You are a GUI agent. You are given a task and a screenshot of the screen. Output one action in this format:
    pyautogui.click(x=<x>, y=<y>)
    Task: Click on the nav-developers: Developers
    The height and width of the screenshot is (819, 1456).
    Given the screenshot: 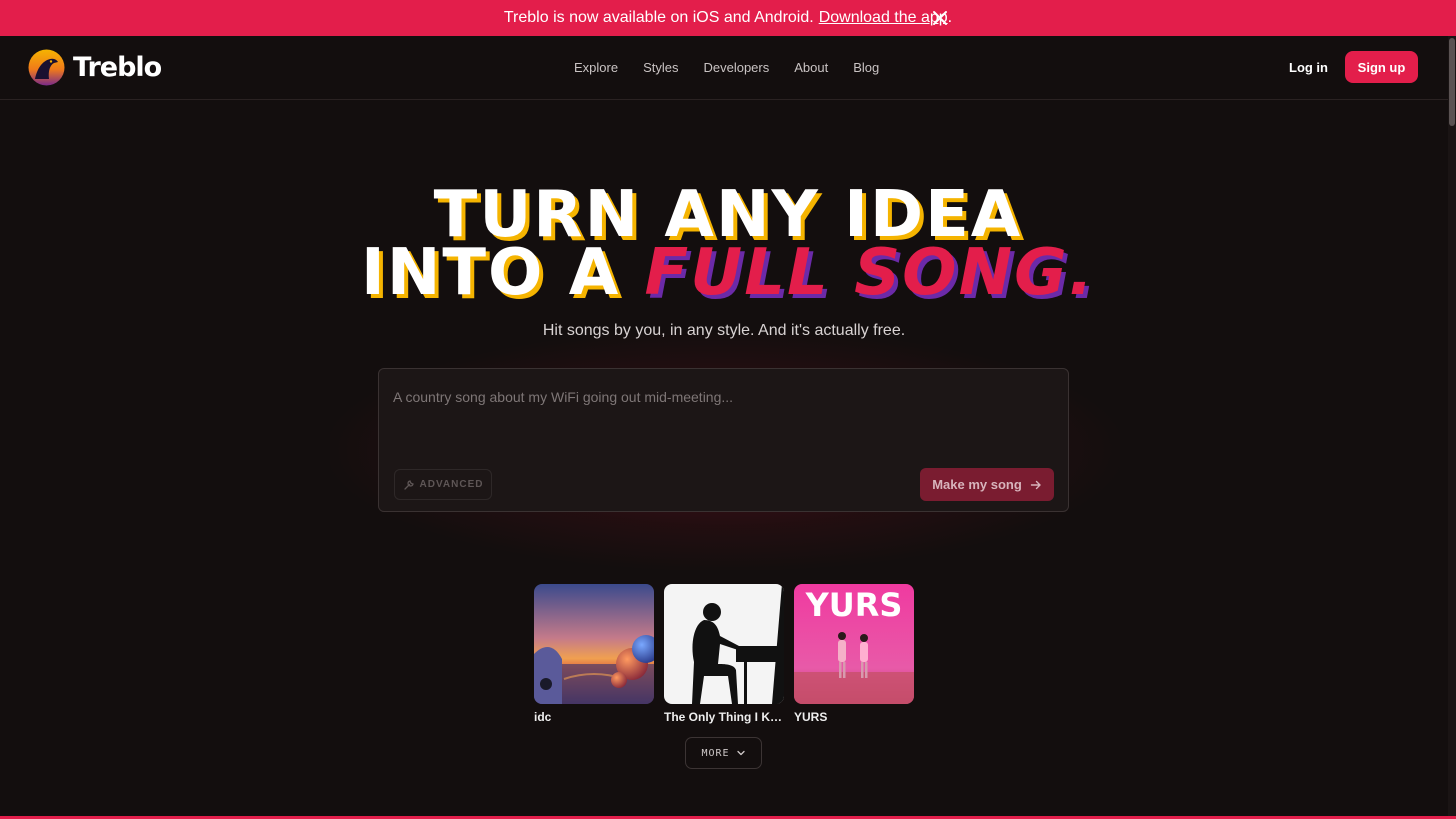 What is the action you would take?
    pyautogui.click(x=736, y=67)
    